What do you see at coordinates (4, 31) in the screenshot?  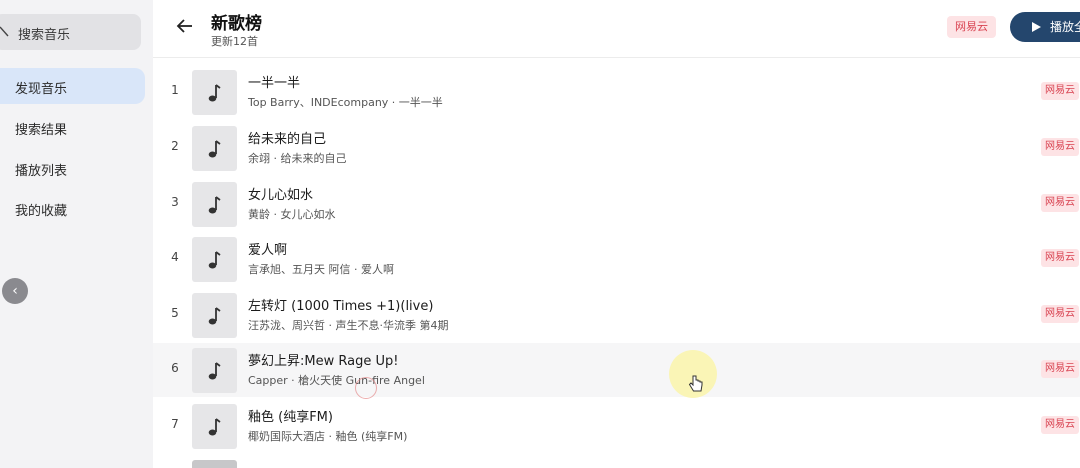 I see `search-icon` at bounding box center [4, 31].